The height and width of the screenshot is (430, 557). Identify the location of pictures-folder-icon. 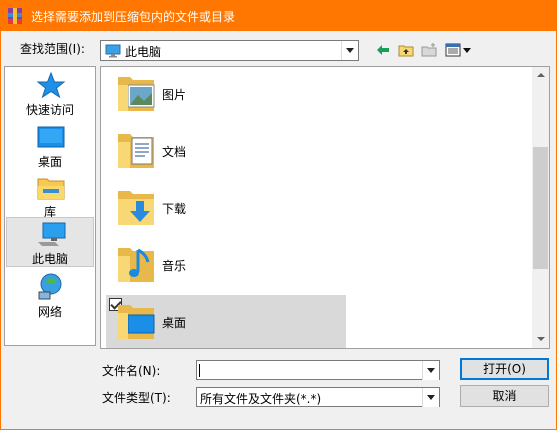
(136, 94).